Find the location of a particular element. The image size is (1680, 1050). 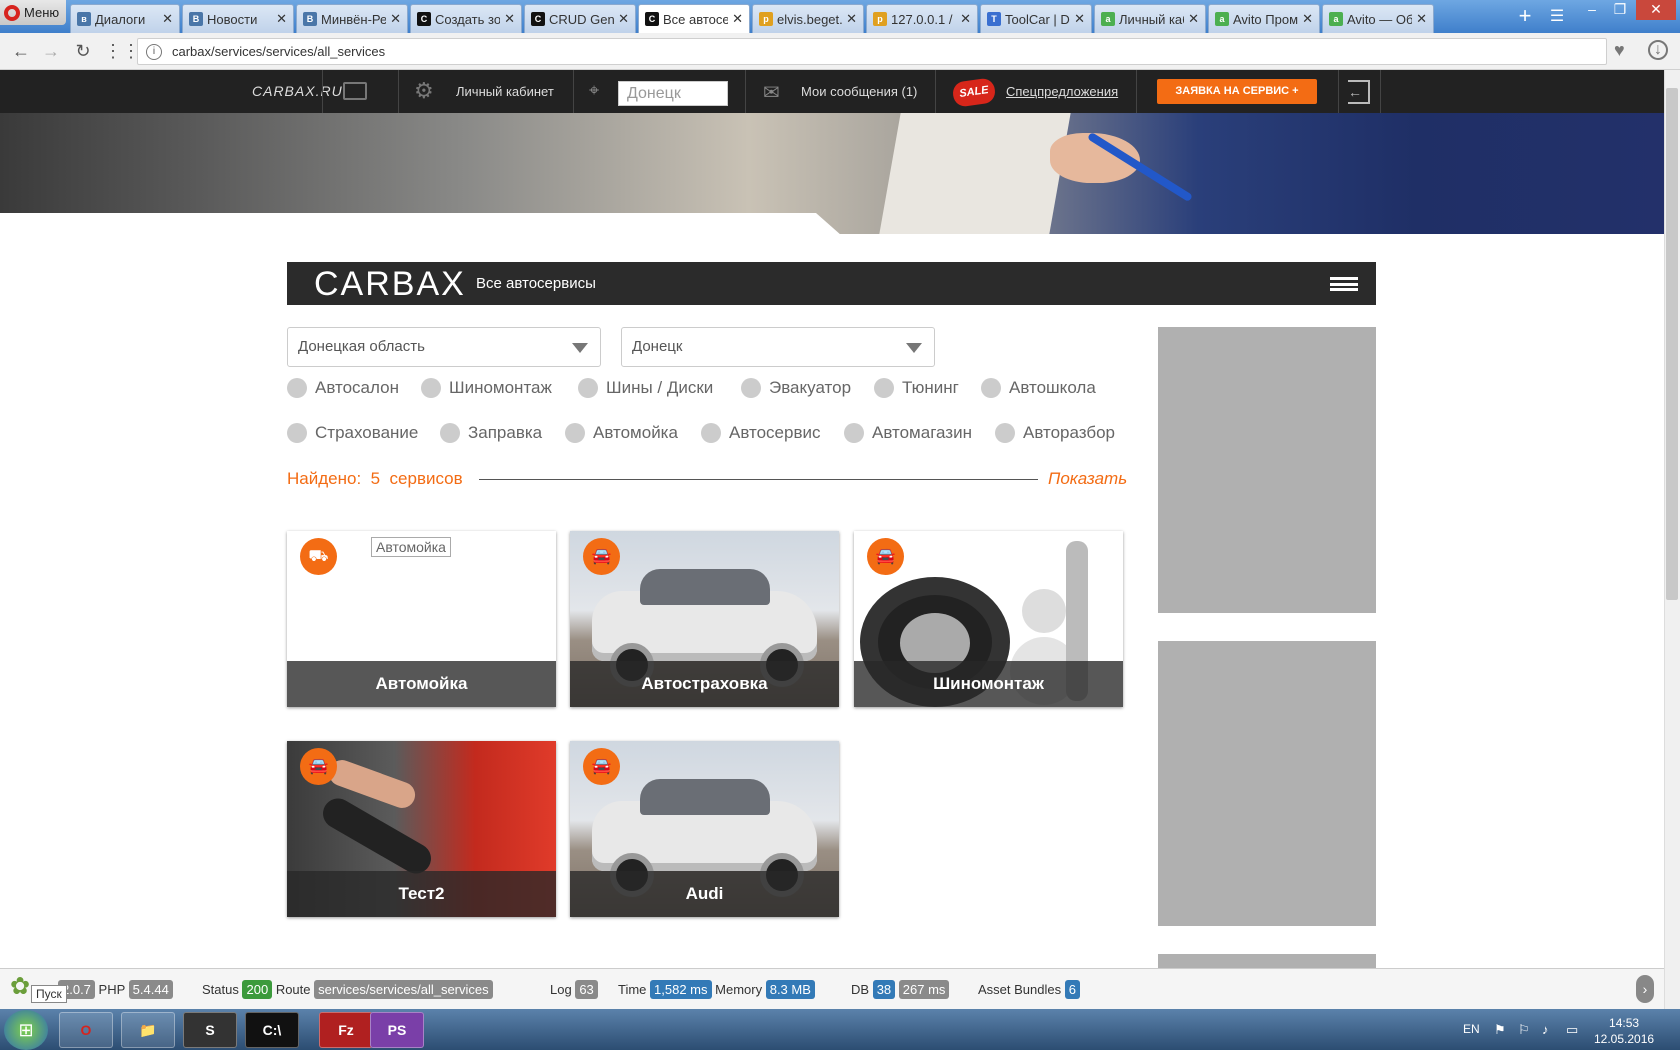

hero-banner-image is located at coordinates (832, 173).